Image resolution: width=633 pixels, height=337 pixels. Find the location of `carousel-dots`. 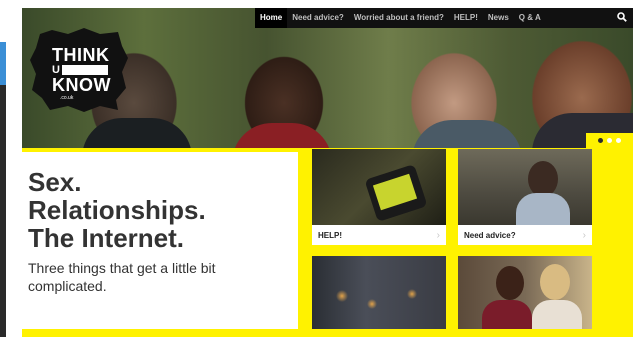

carousel-dots is located at coordinates (609, 140).